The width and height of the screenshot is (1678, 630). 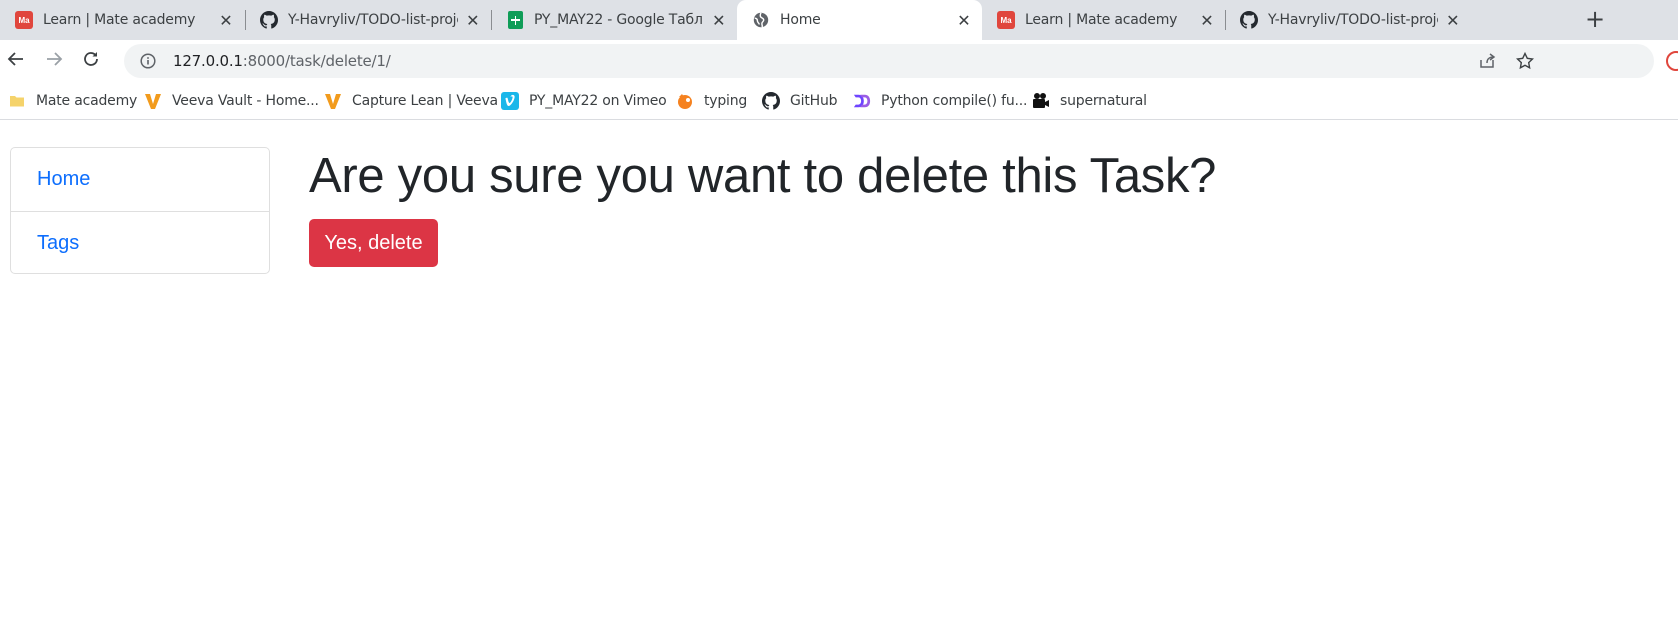 What do you see at coordinates (373, 243) in the screenshot?
I see `confirm-delete-button: Yes, delete` at bounding box center [373, 243].